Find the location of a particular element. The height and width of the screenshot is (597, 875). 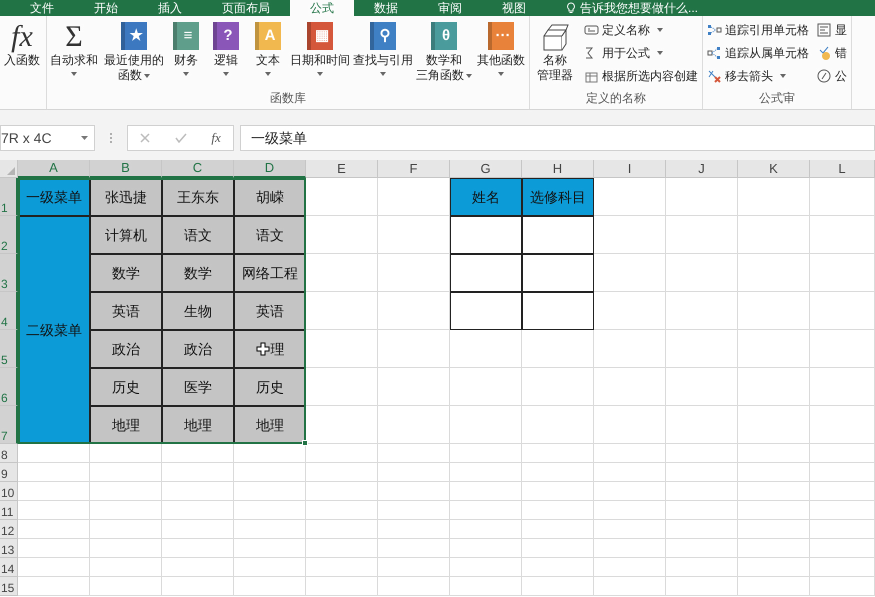

column-header: F is located at coordinates (414, 169).